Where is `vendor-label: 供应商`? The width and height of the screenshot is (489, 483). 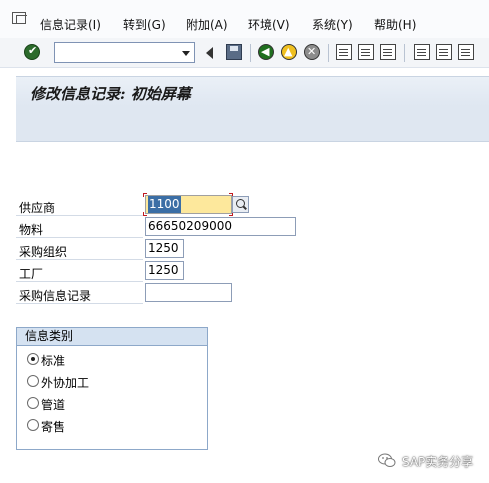
vendor-label: 供应商 is located at coordinates (37, 208).